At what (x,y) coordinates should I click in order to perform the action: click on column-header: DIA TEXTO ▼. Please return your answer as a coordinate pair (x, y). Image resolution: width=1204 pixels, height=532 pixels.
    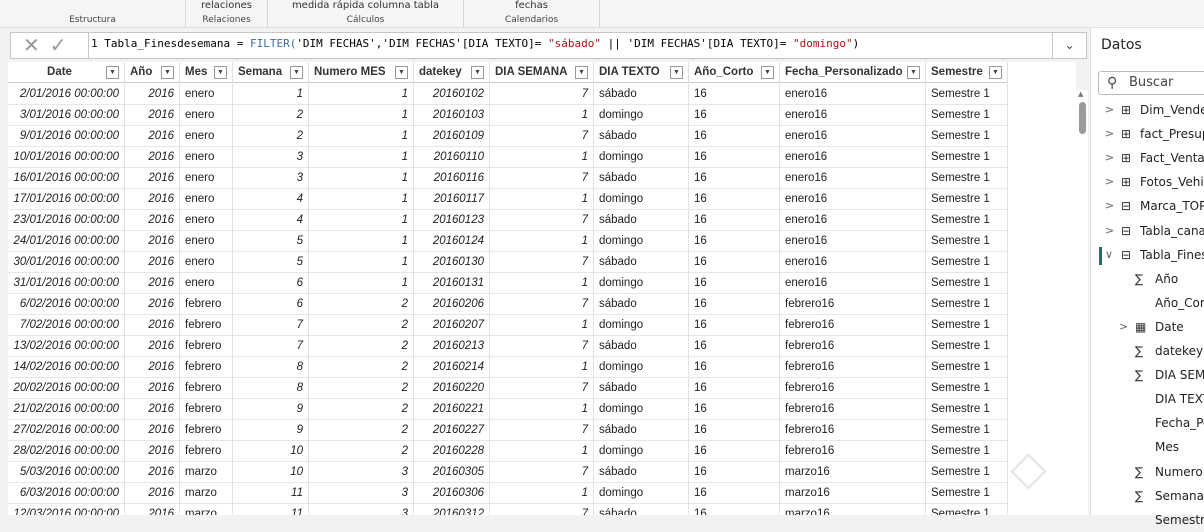
    Looking at the image, I should click on (641, 72).